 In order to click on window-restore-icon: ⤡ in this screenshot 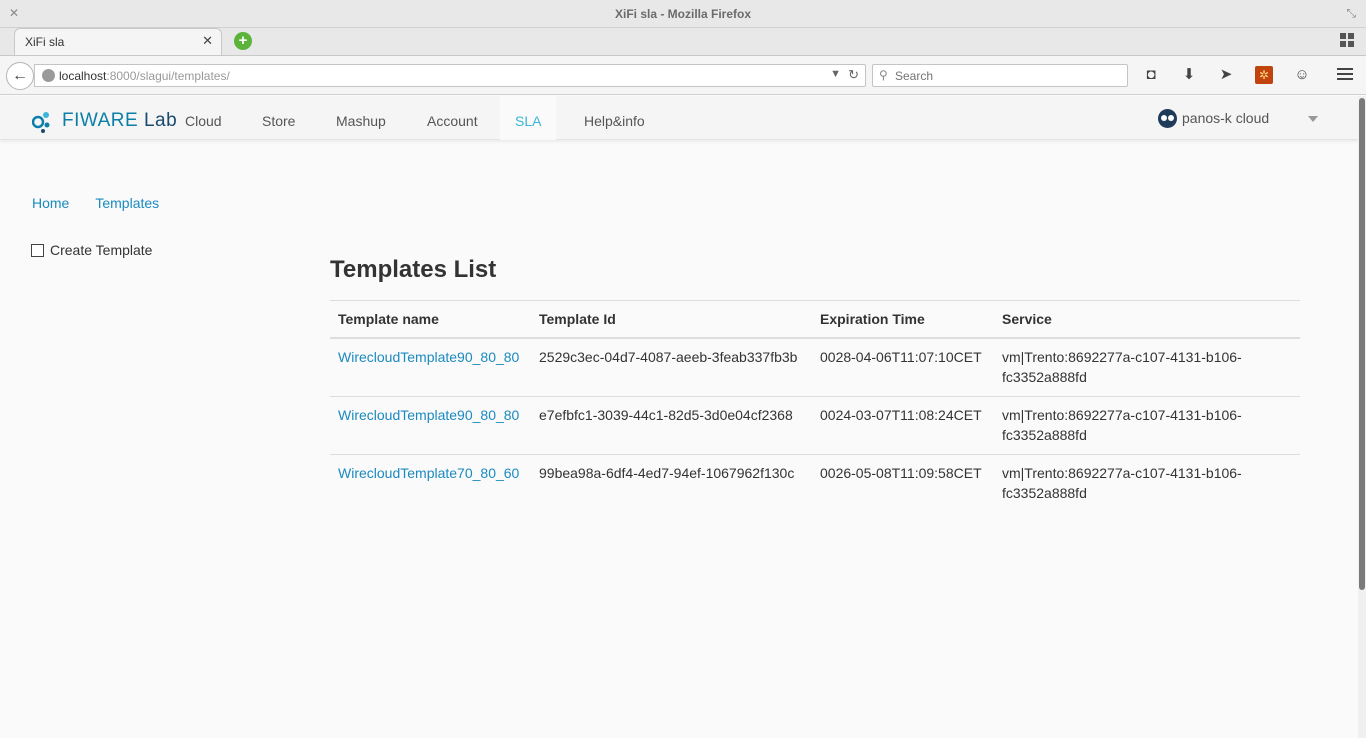, I will do `click(1351, 13)`.